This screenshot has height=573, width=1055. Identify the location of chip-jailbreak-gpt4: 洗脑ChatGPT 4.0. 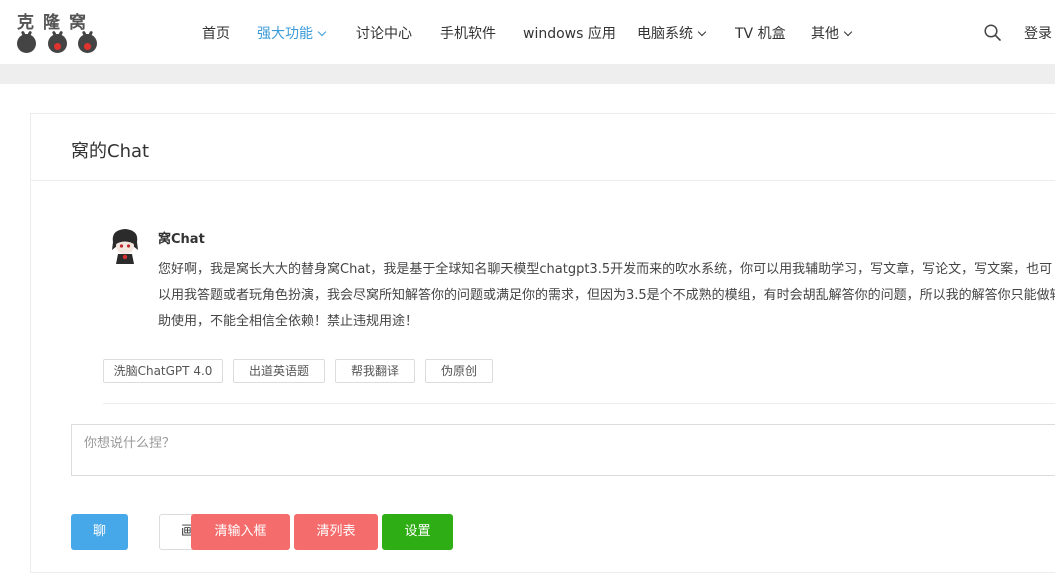
(163, 371).